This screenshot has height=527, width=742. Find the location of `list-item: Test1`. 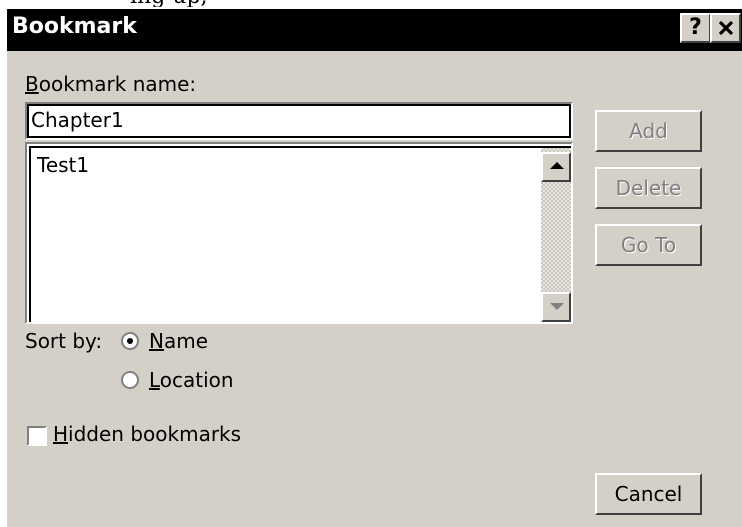

list-item: Test1 is located at coordinates (63, 165).